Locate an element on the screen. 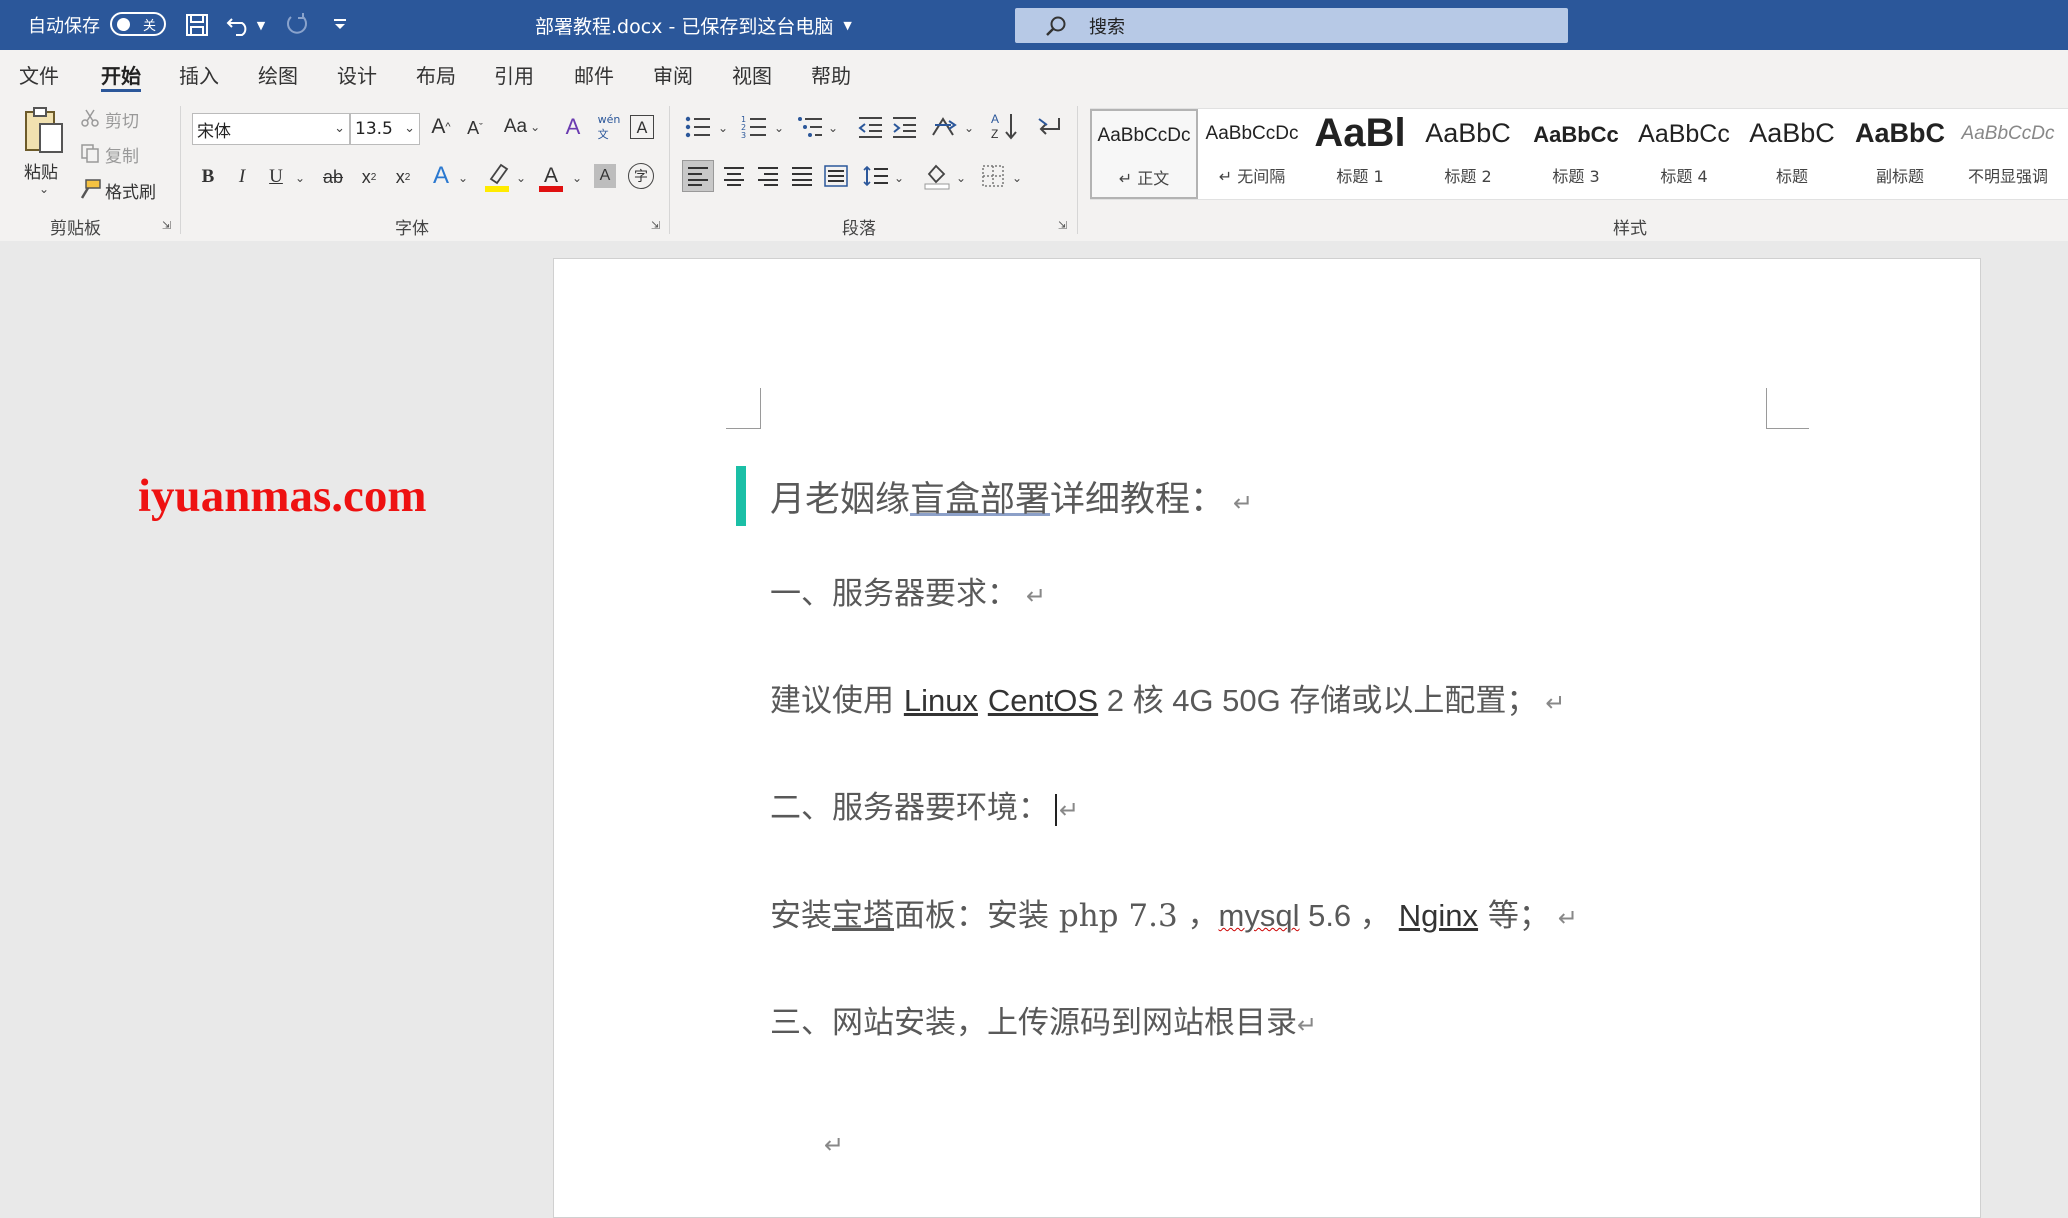 The image size is (2068, 1218). subscript-icon: x2 is located at coordinates (369, 177).